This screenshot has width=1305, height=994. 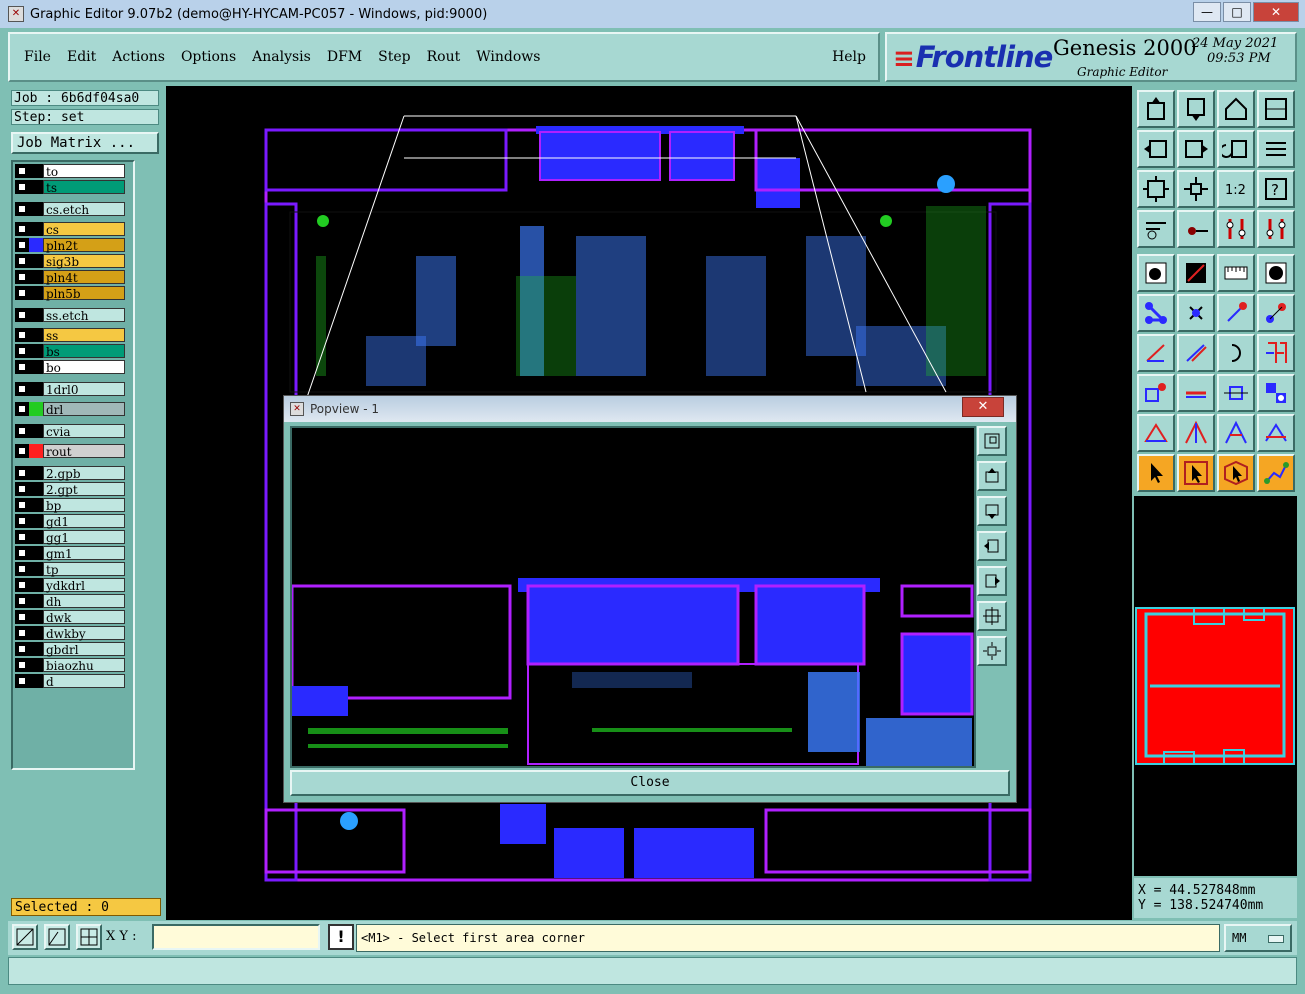 What do you see at coordinates (84, 553) in the screenshot?
I see `layer-name: gm1` at bounding box center [84, 553].